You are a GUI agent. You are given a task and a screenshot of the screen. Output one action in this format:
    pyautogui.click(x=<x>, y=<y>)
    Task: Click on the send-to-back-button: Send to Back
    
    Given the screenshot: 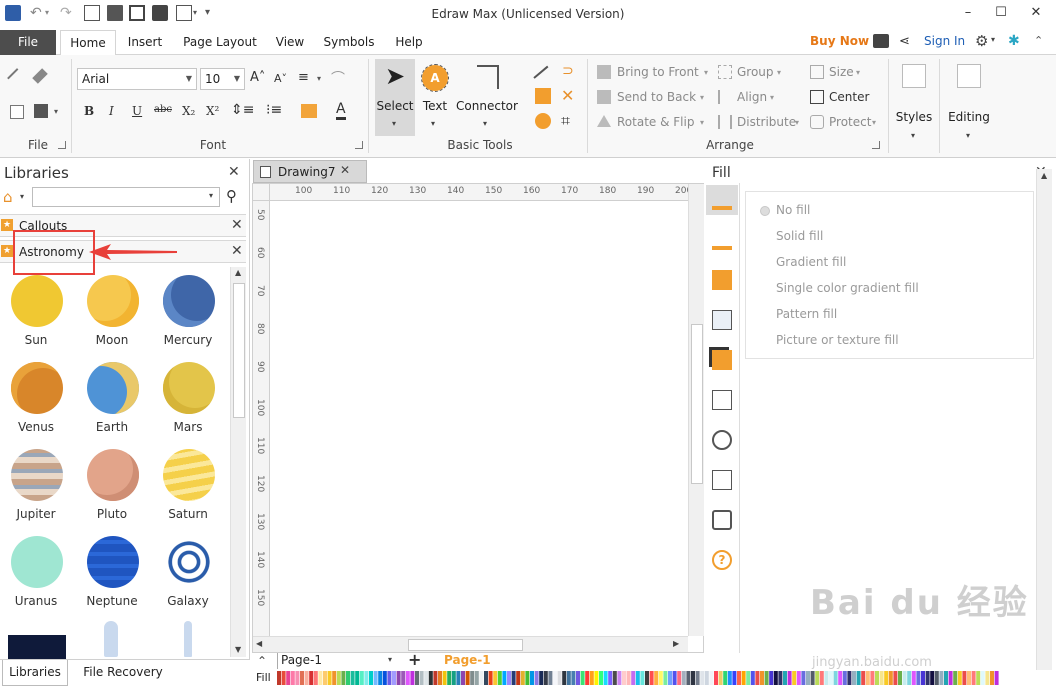 What is the action you would take?
    pyautogui.click(x=656, y=97)
    